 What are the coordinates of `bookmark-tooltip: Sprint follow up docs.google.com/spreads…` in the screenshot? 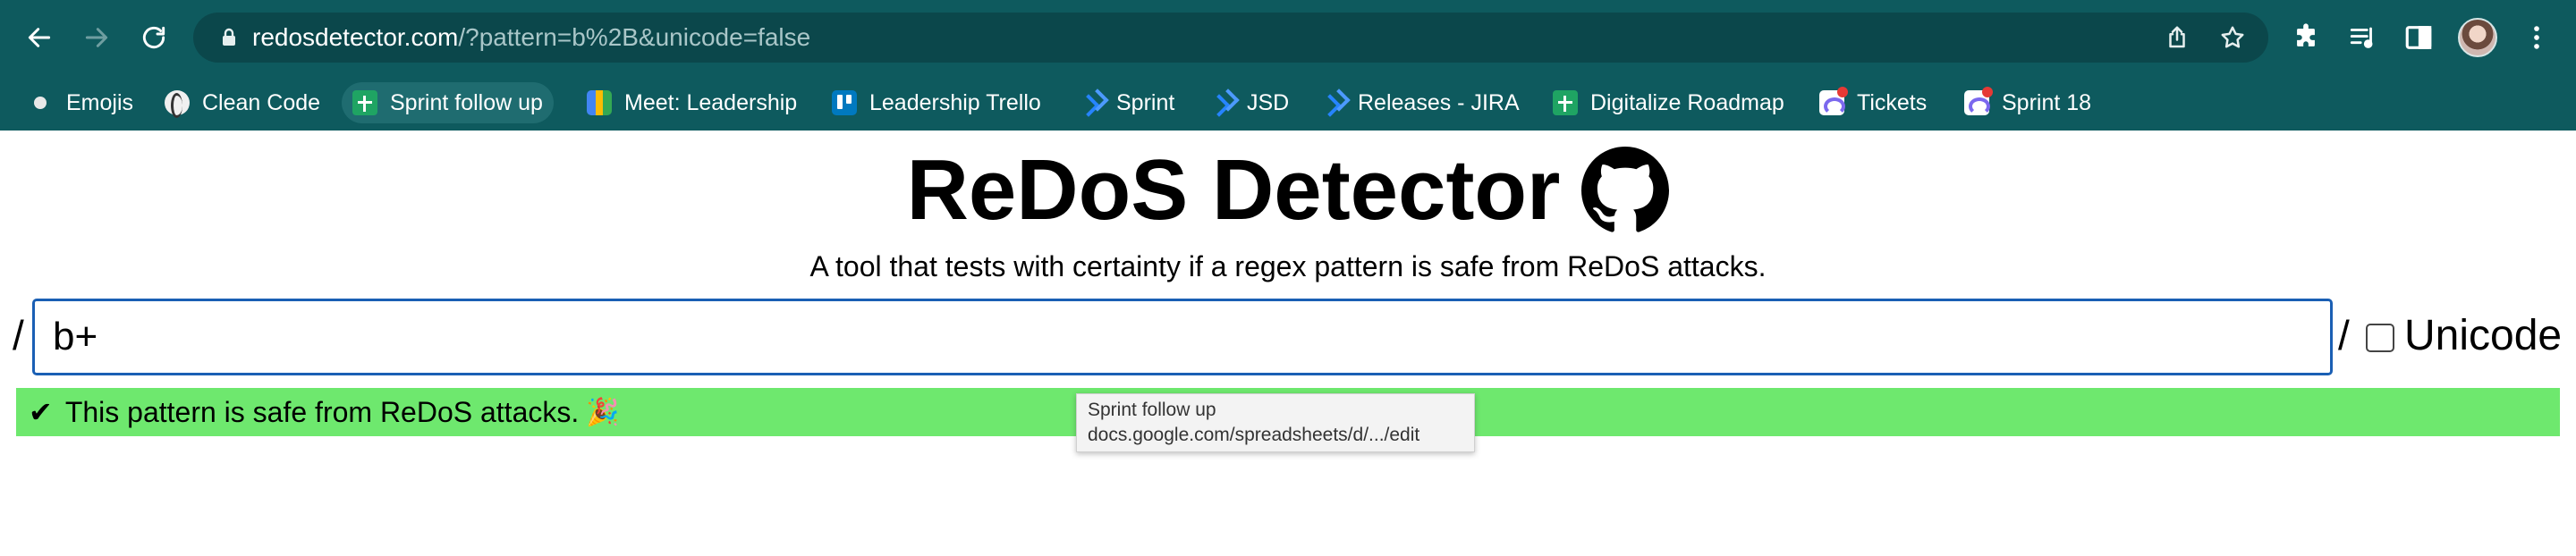 It's located at (1275, 422).